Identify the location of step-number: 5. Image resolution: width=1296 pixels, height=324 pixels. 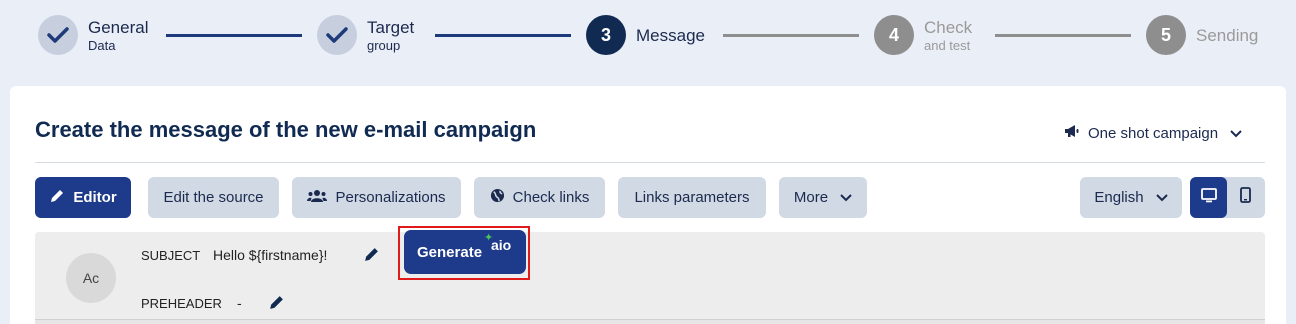
(1166, 35).